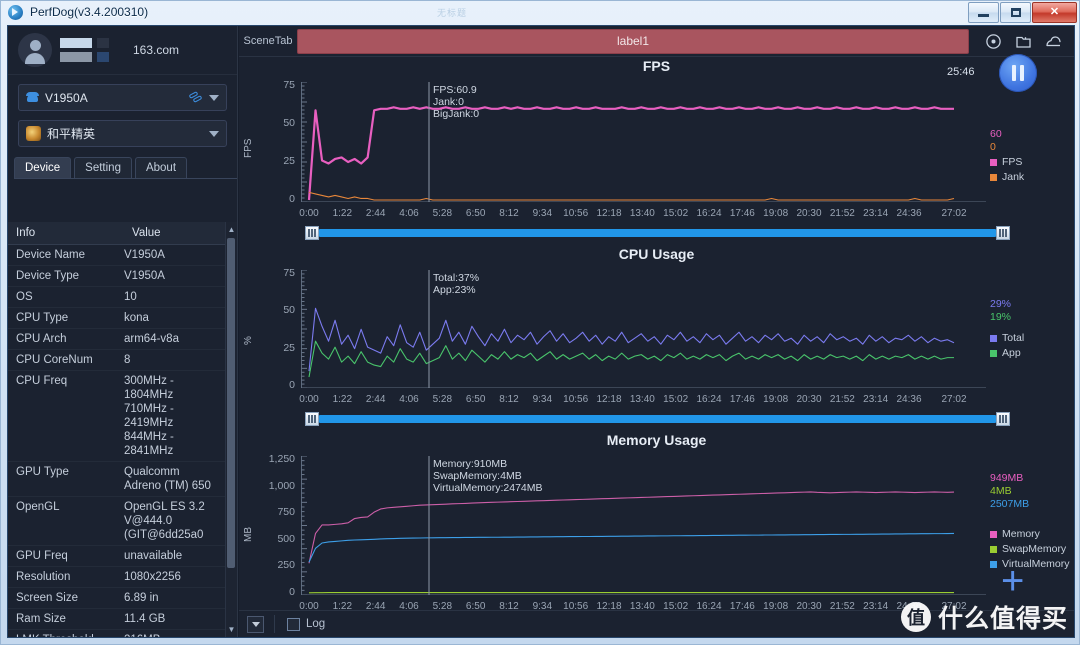 The width and height of the screenshot is (1080, 645). Describe the element at coordinates (656, 440) in the screenshot. I see `chart-title-memory: Memory Usage` at that location.